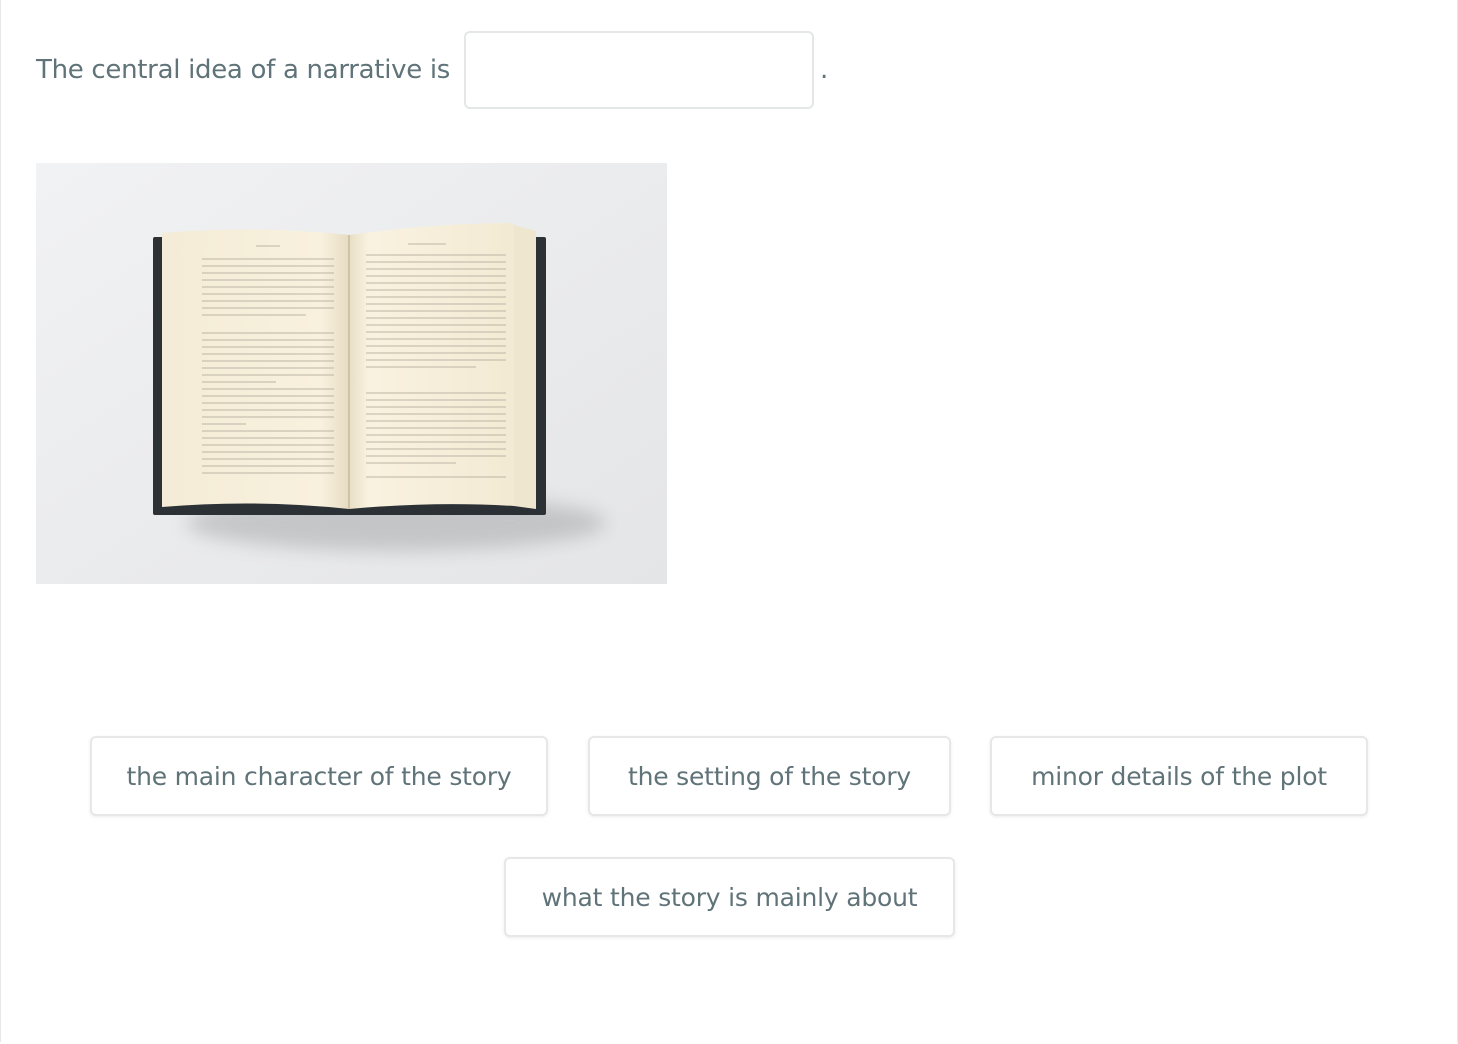 This screenshot has height=1044, width=1458. What do you see at coordinates (769, 776) in the screenshot?
I see `choice-setting: the setting of the story` at bounding box center [769, 776].